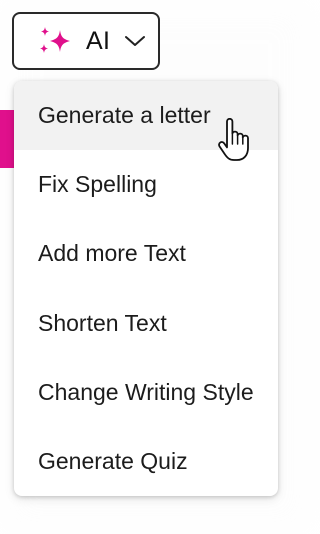 The image size is (320, 534). I want to click on menu-item-label: Generate a letter, so click(124, 115).